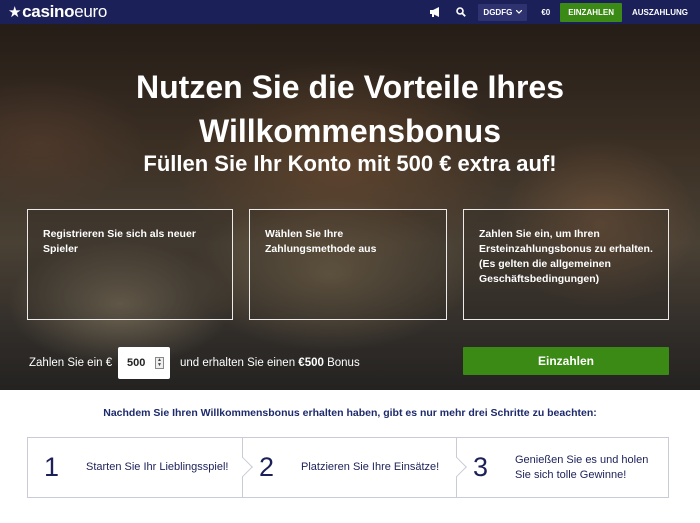 The width and height of the screenshot is (700, 523). What do you see at coordinates (591, 12) in the screenshot?
I see `header-deposit-button: EINZAHLEN` at bounding box center [591, 12].